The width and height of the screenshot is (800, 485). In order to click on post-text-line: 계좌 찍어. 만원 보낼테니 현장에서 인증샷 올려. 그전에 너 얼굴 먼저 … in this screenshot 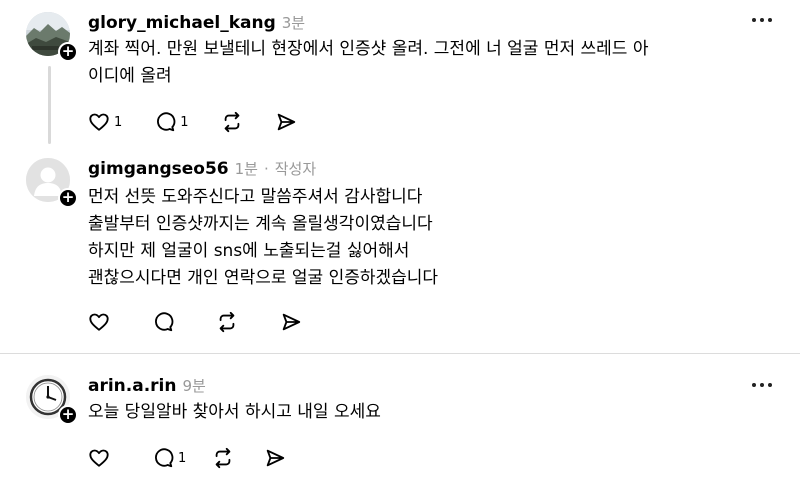, I will do `click(368, 49)`.